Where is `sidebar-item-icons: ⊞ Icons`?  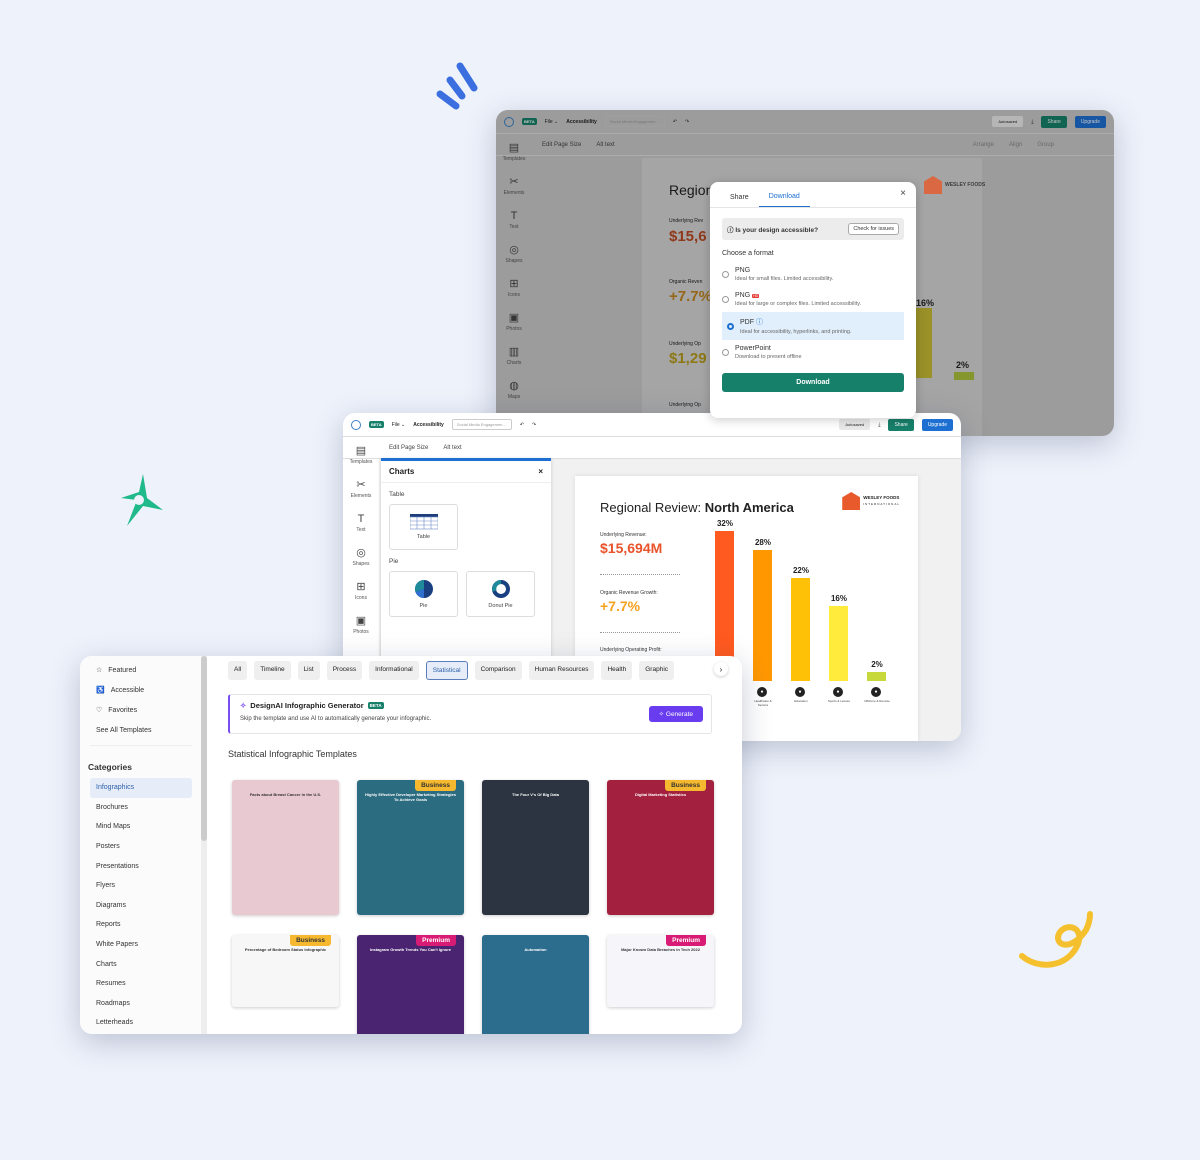 sidebar-item-icons: ⊞ Icons is located at coordinates (361, 591).